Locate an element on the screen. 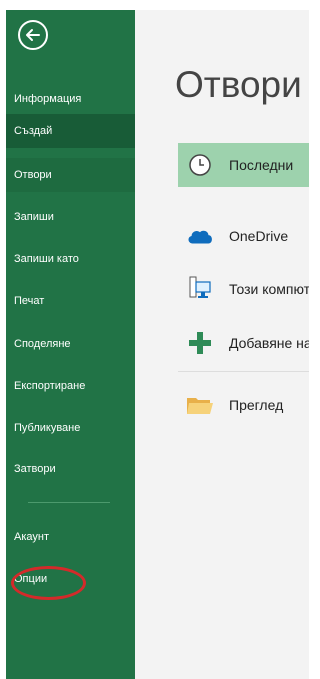  location-browse: Преглед is located at coordinates (243, 405).